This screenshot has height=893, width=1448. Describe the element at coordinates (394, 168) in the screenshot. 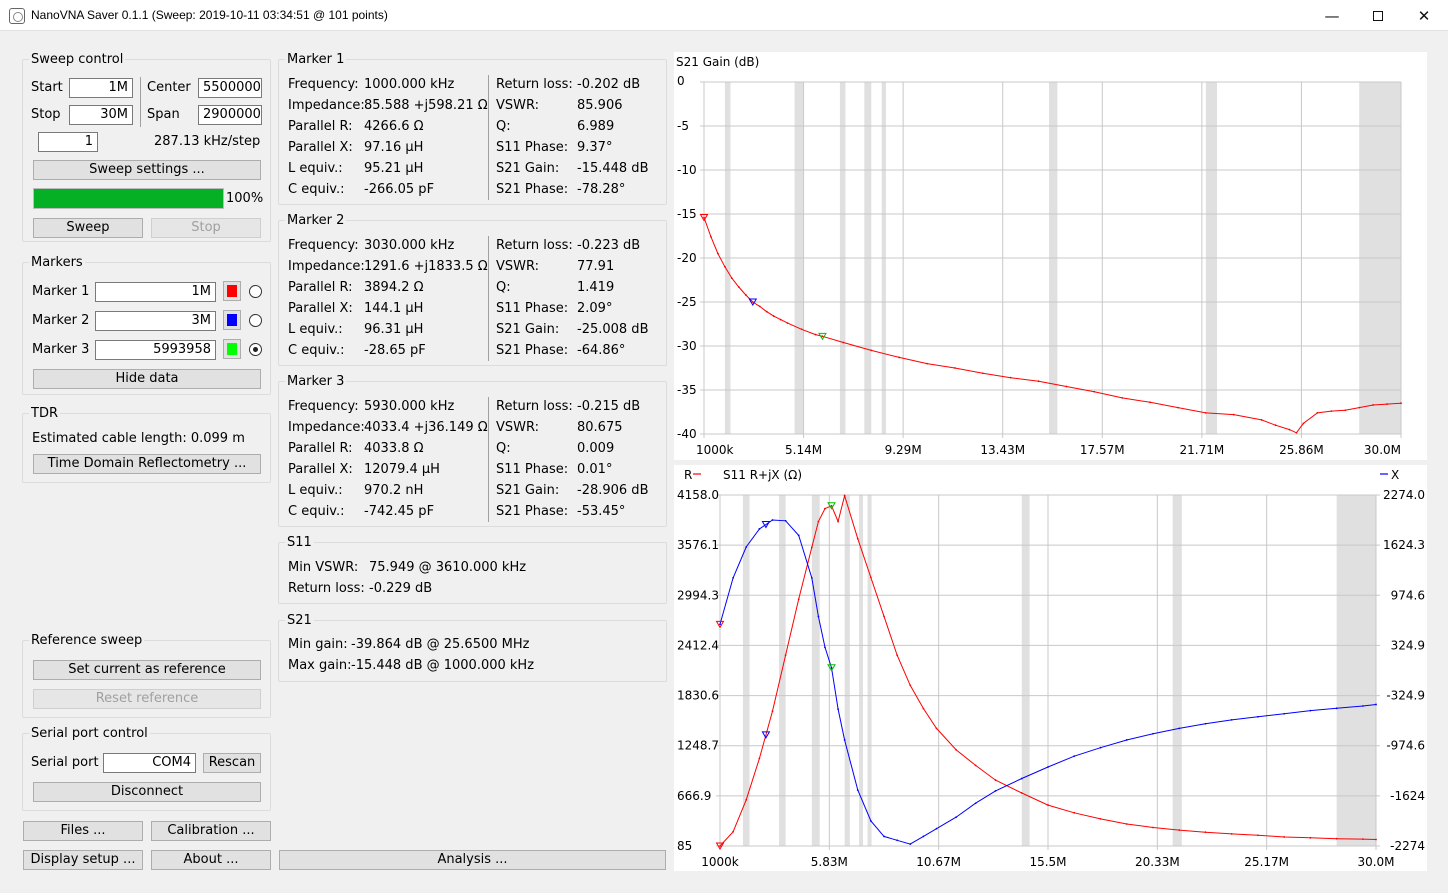

I see `marker-1-left-value: 95.21 μH` at that location.